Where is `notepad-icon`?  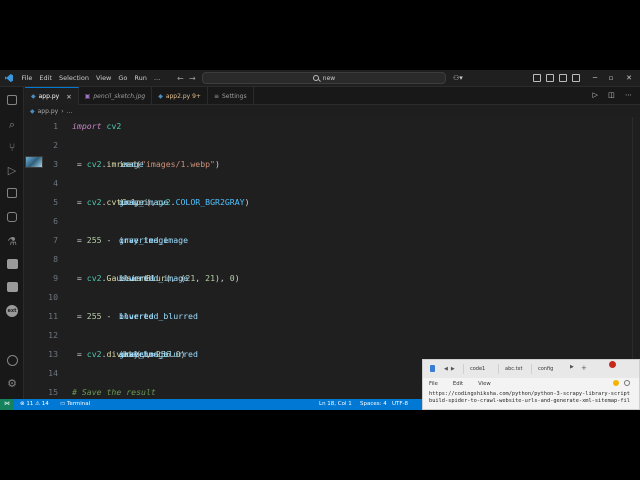 notepad-icon is located at coordinates (433, 369).